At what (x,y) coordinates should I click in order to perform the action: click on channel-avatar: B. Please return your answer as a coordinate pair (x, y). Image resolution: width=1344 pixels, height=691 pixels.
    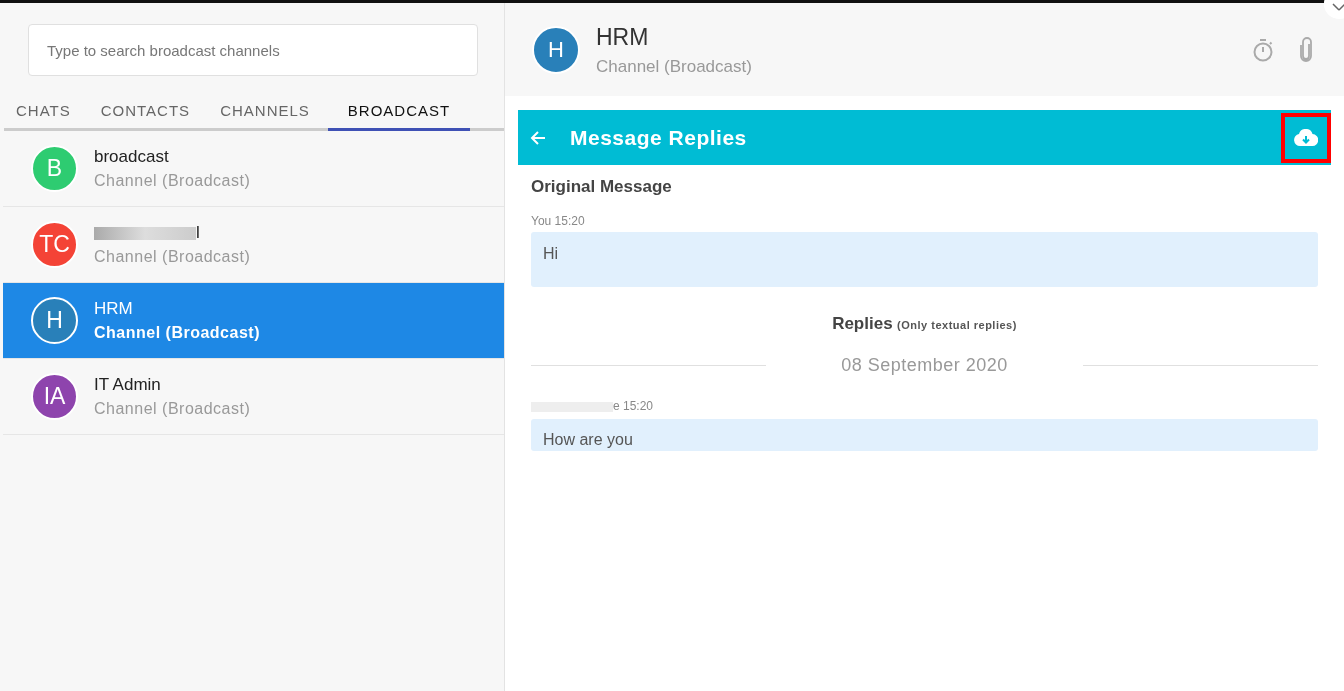
    Looking at the image, I should click on (54, 168).